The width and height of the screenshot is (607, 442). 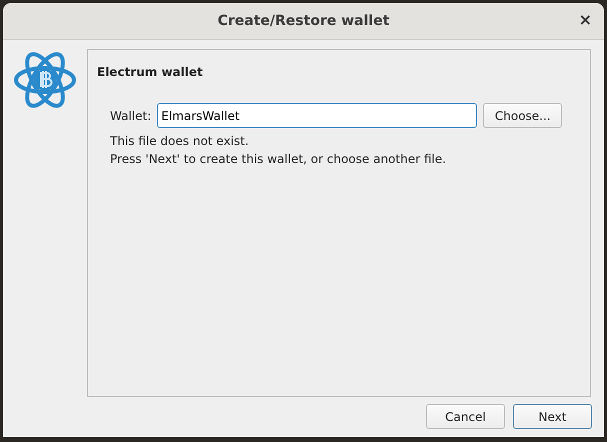 I want to click on close-button: ×, so click(x=585, y=20).